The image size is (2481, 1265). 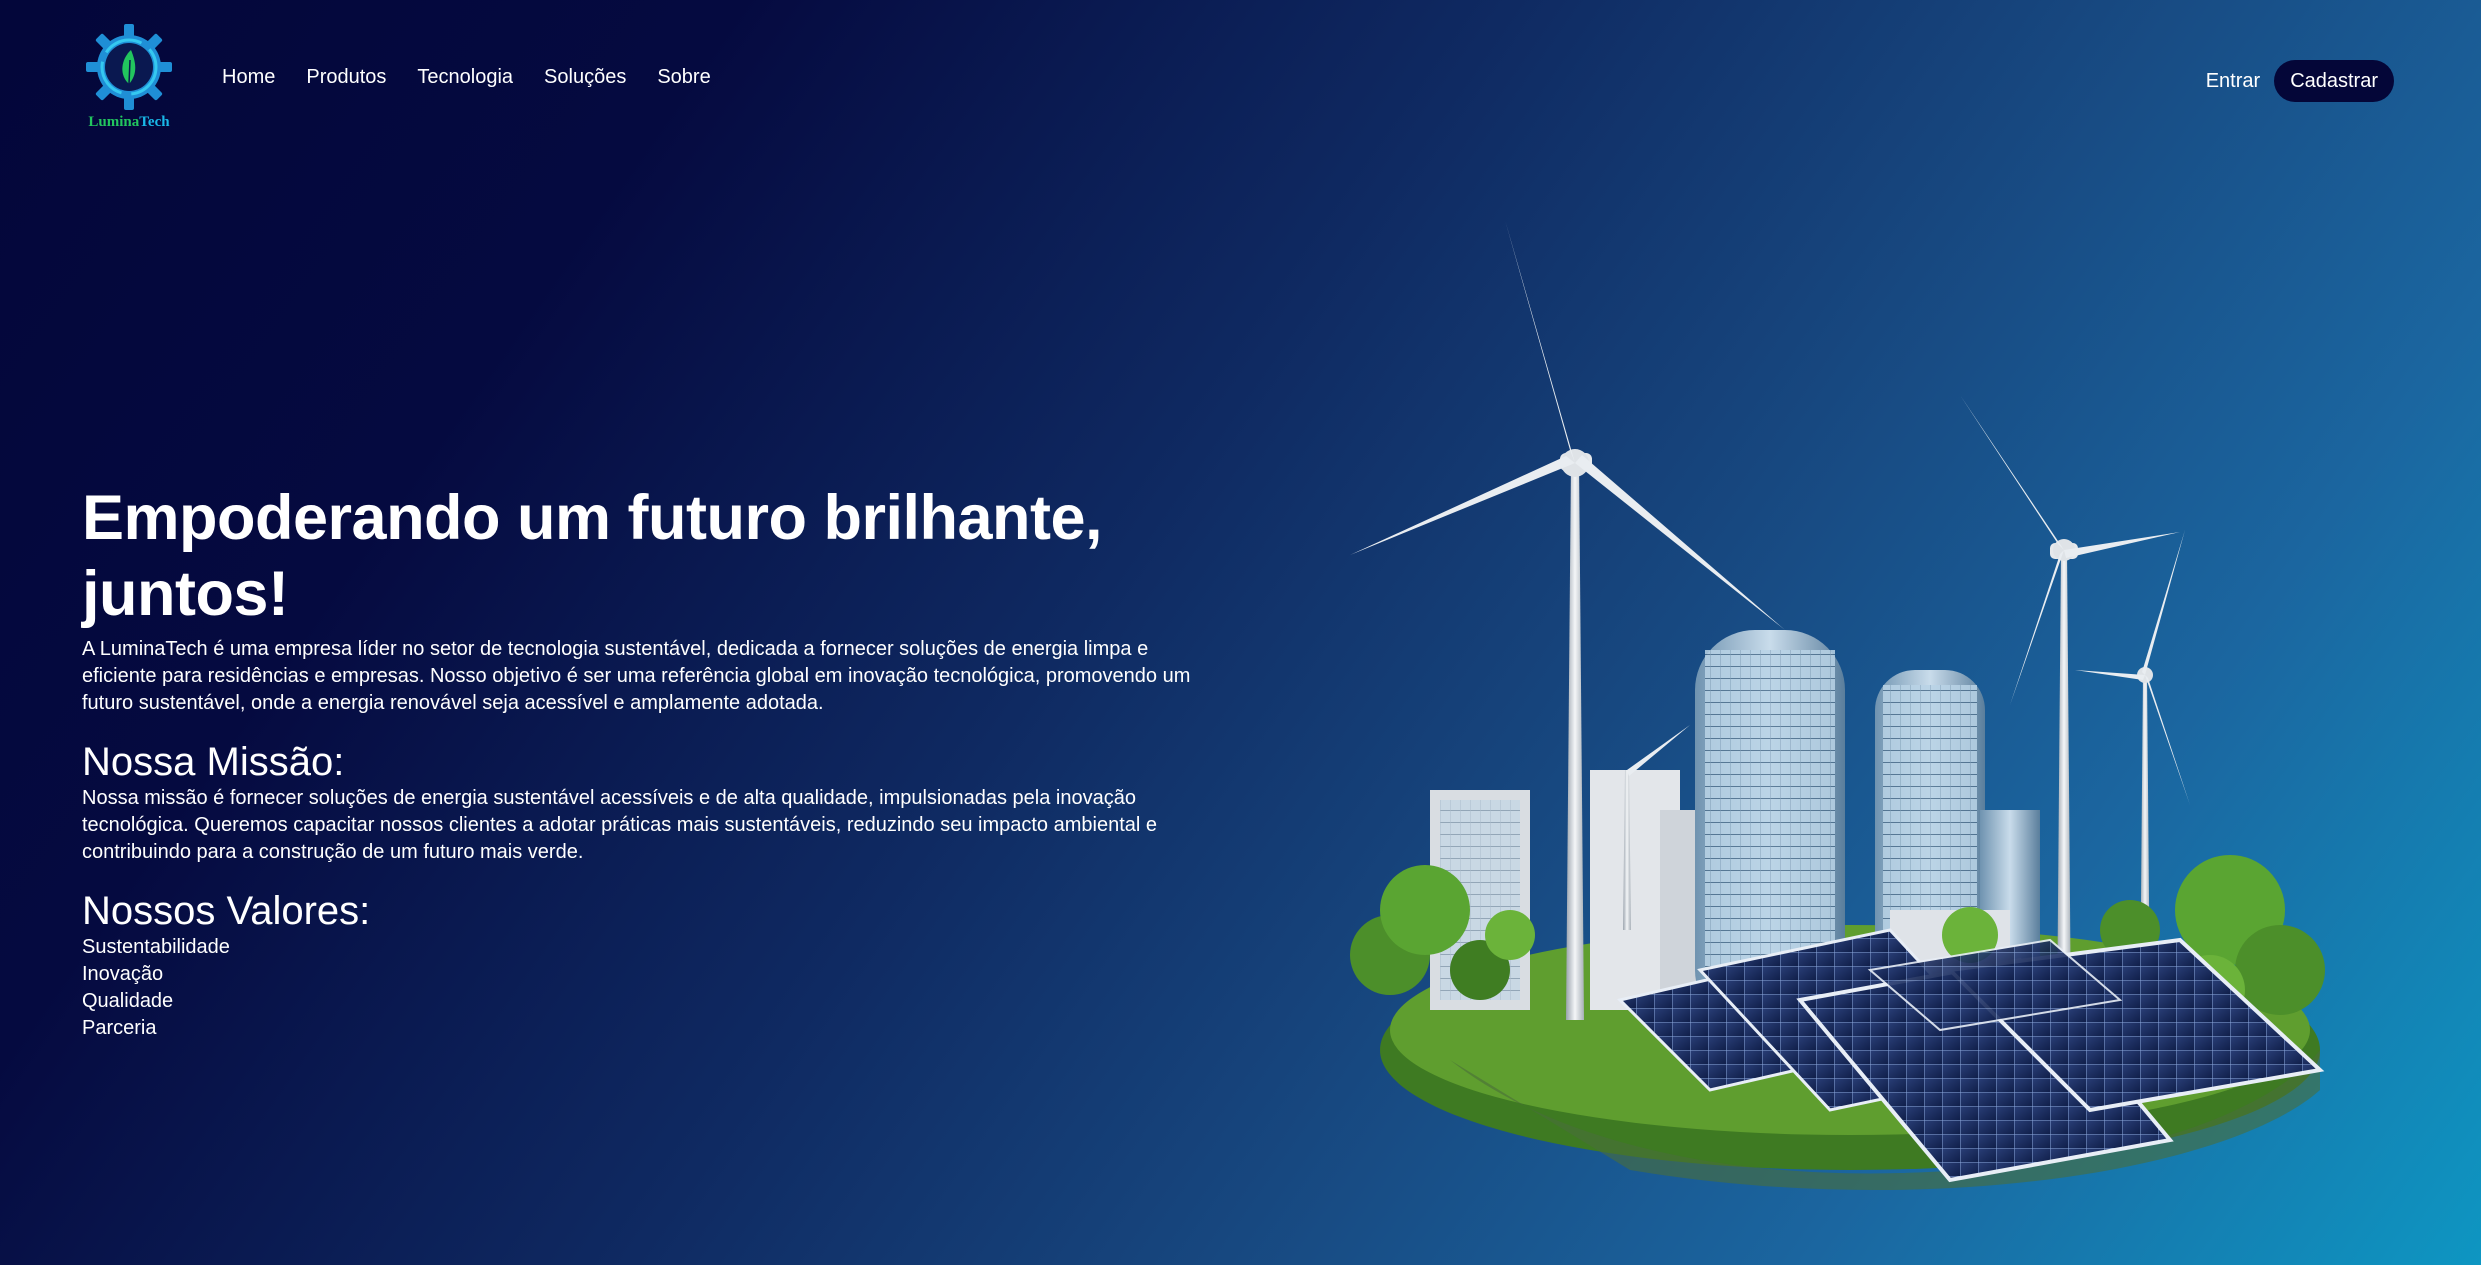 I want to click on value-item-parceria: Parceria, so click(x=119, y=1028).